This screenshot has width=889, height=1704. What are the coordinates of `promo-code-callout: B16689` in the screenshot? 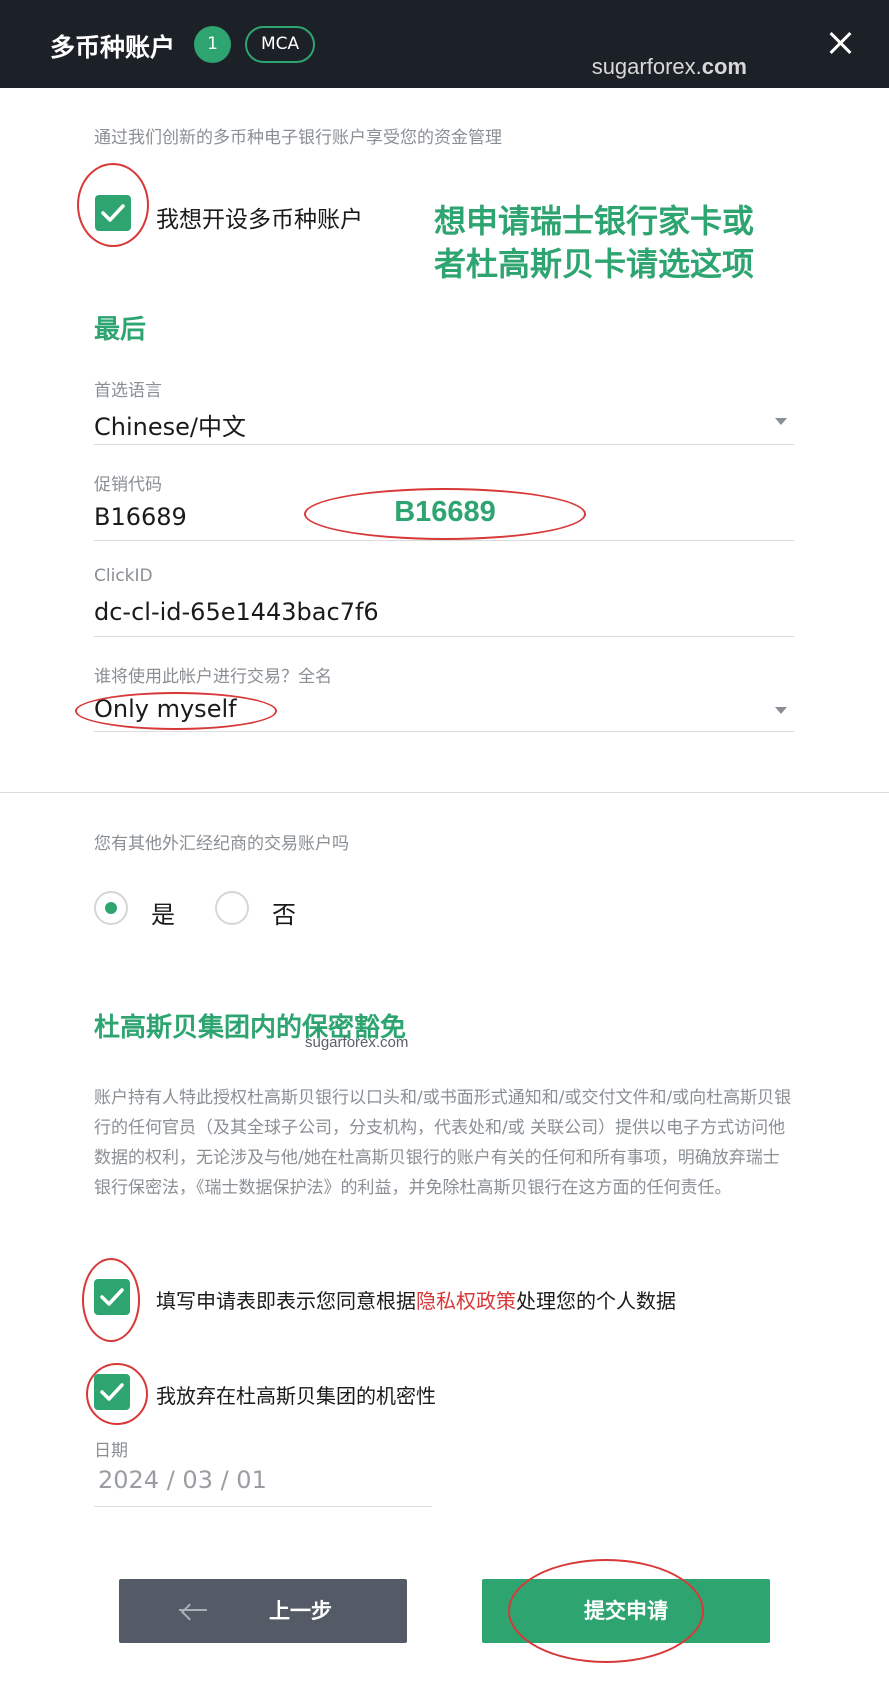 It's located at (445, 514).